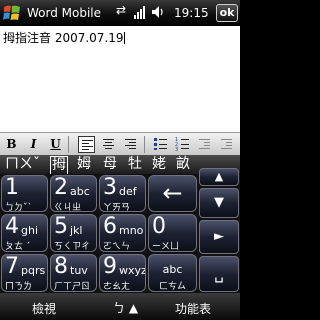 The image size is (320, 320). I want to click on key-zhuyin: ㄎㄑㄗㄔ, so click(72, 247).